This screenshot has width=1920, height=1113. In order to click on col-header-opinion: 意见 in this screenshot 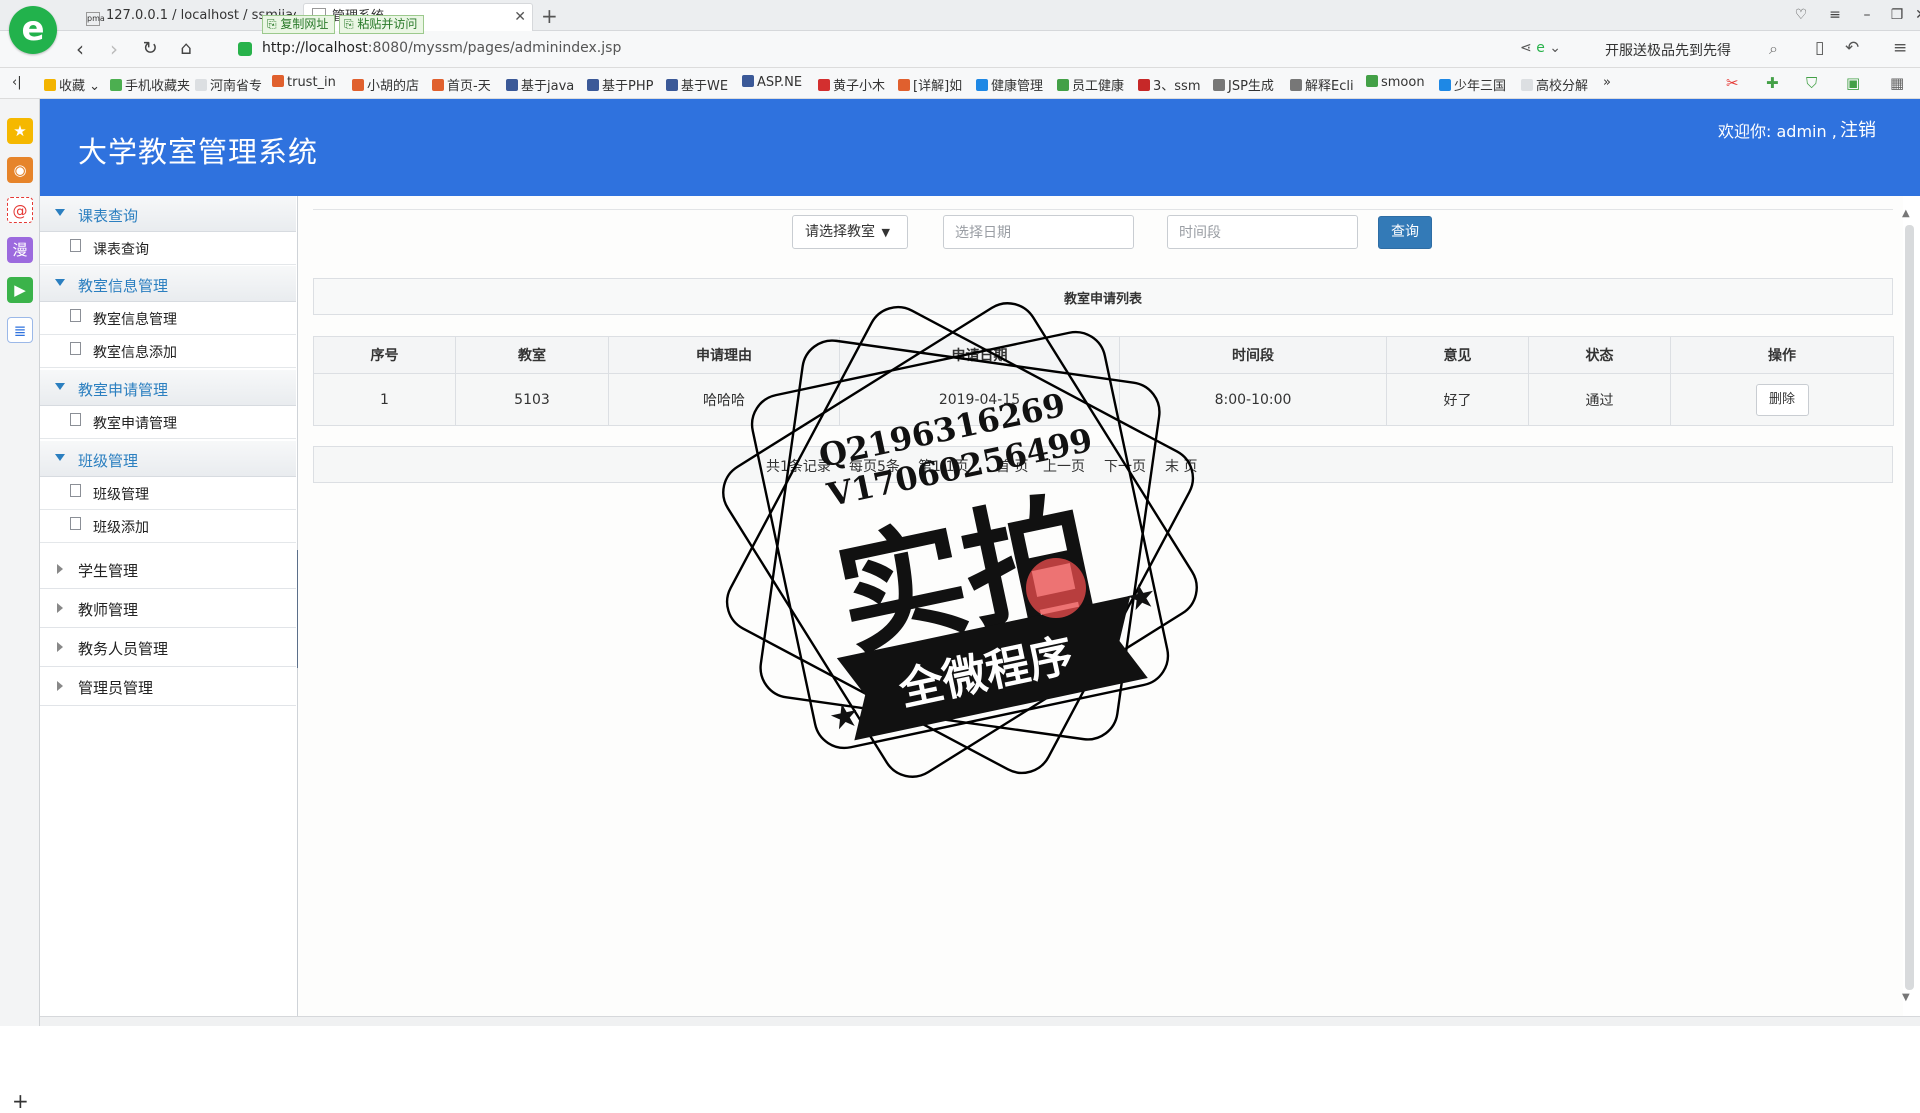, I will do `click(1457, 355)`.